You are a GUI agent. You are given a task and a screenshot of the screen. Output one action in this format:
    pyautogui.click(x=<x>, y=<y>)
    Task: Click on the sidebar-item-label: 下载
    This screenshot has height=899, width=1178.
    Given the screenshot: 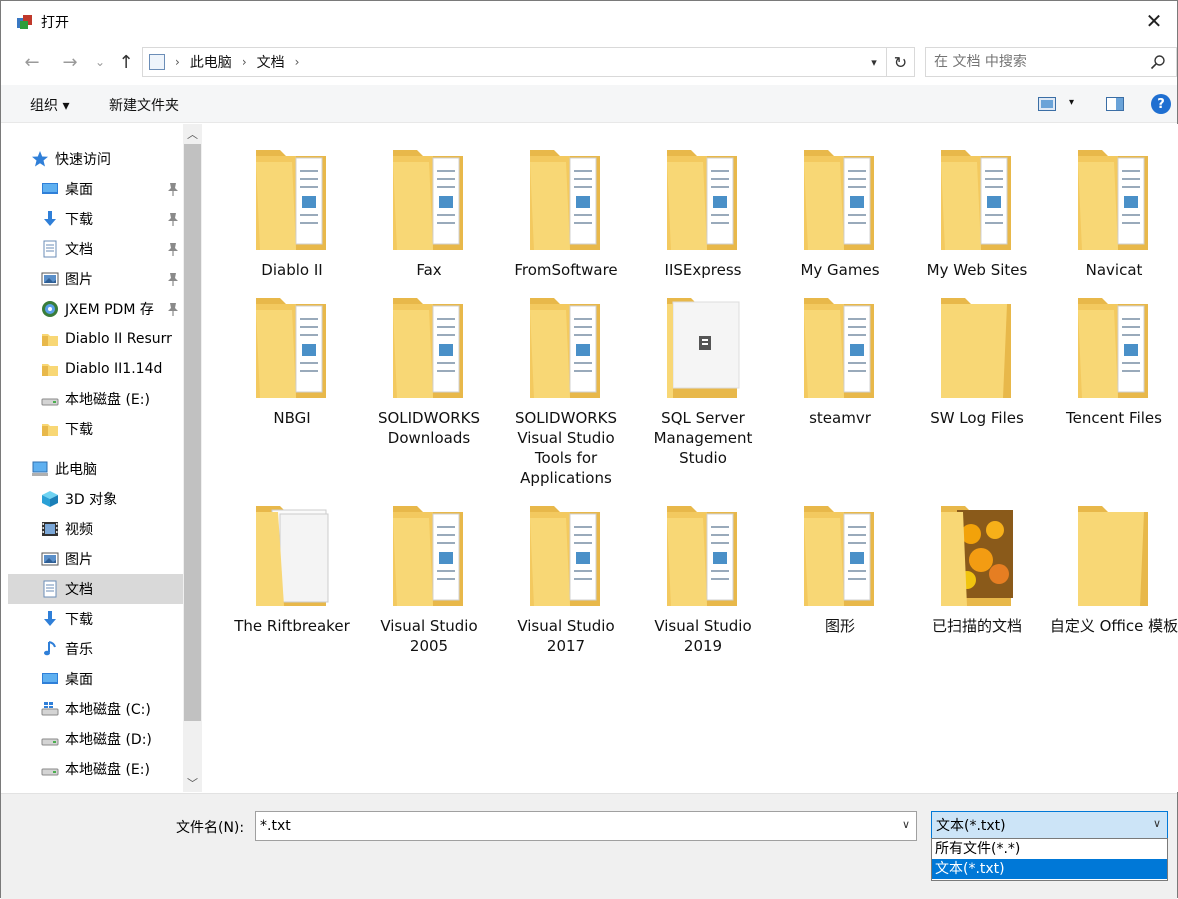 What is the action you would take?
    pyautogui.click(x=79, y=620)
    